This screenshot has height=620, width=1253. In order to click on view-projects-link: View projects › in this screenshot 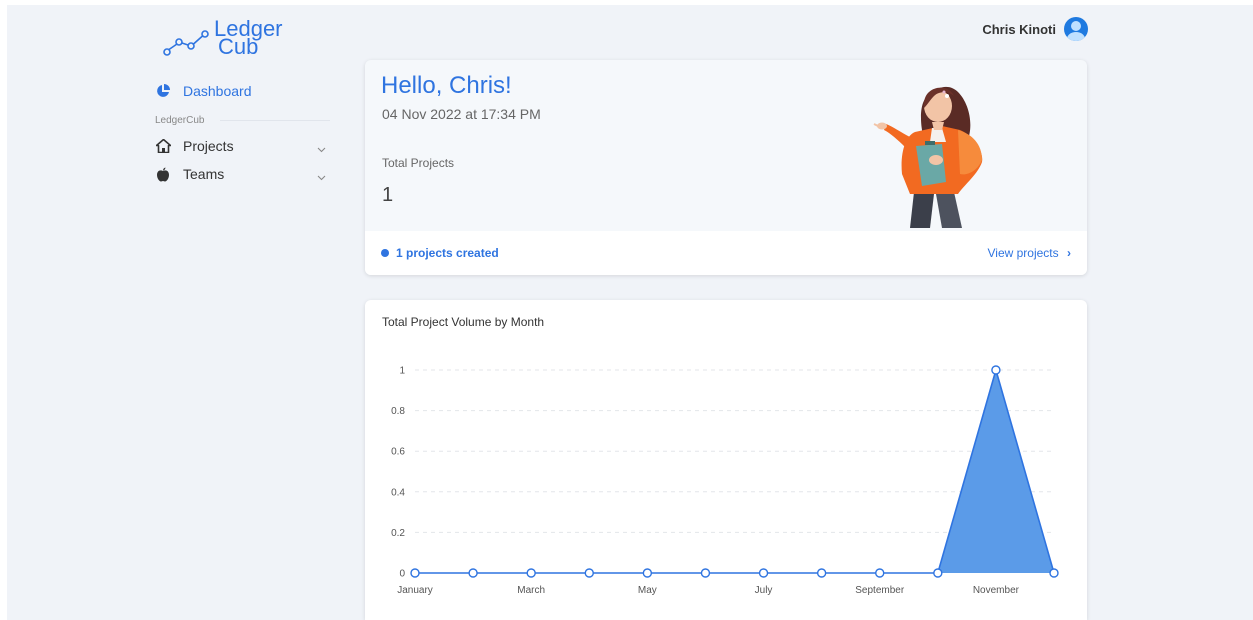, I will do `click(1030, 253)`.